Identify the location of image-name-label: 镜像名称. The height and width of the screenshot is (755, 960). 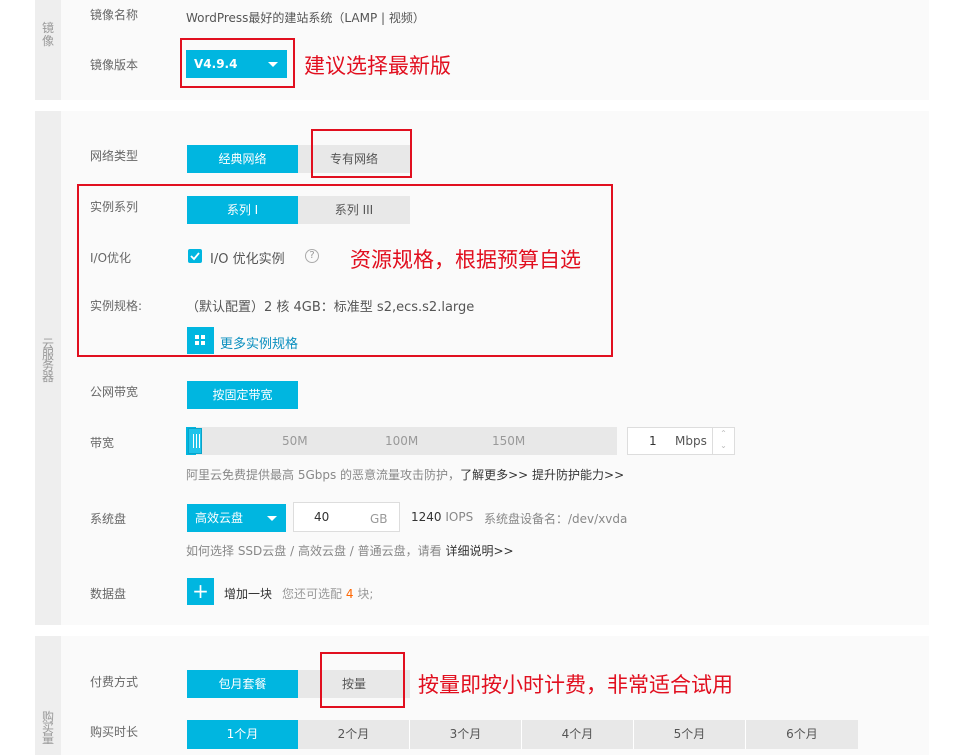
(114, 15).